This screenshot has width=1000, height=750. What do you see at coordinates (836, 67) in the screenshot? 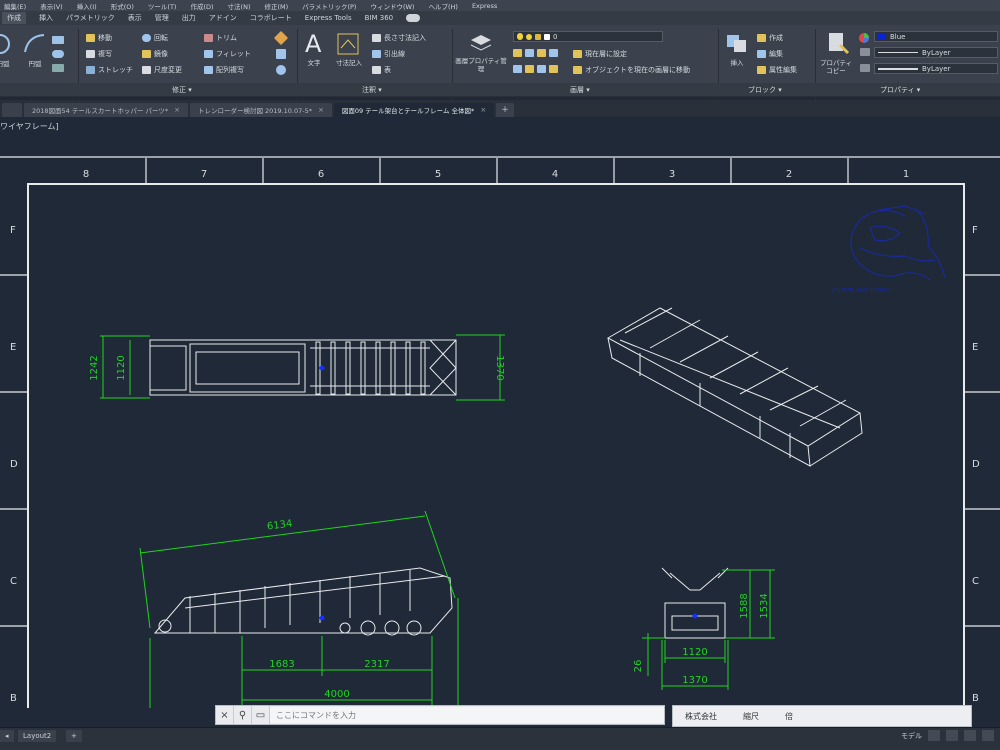
I see `match-properties-label: プロパティコピー` at bounding box center [836, 67].